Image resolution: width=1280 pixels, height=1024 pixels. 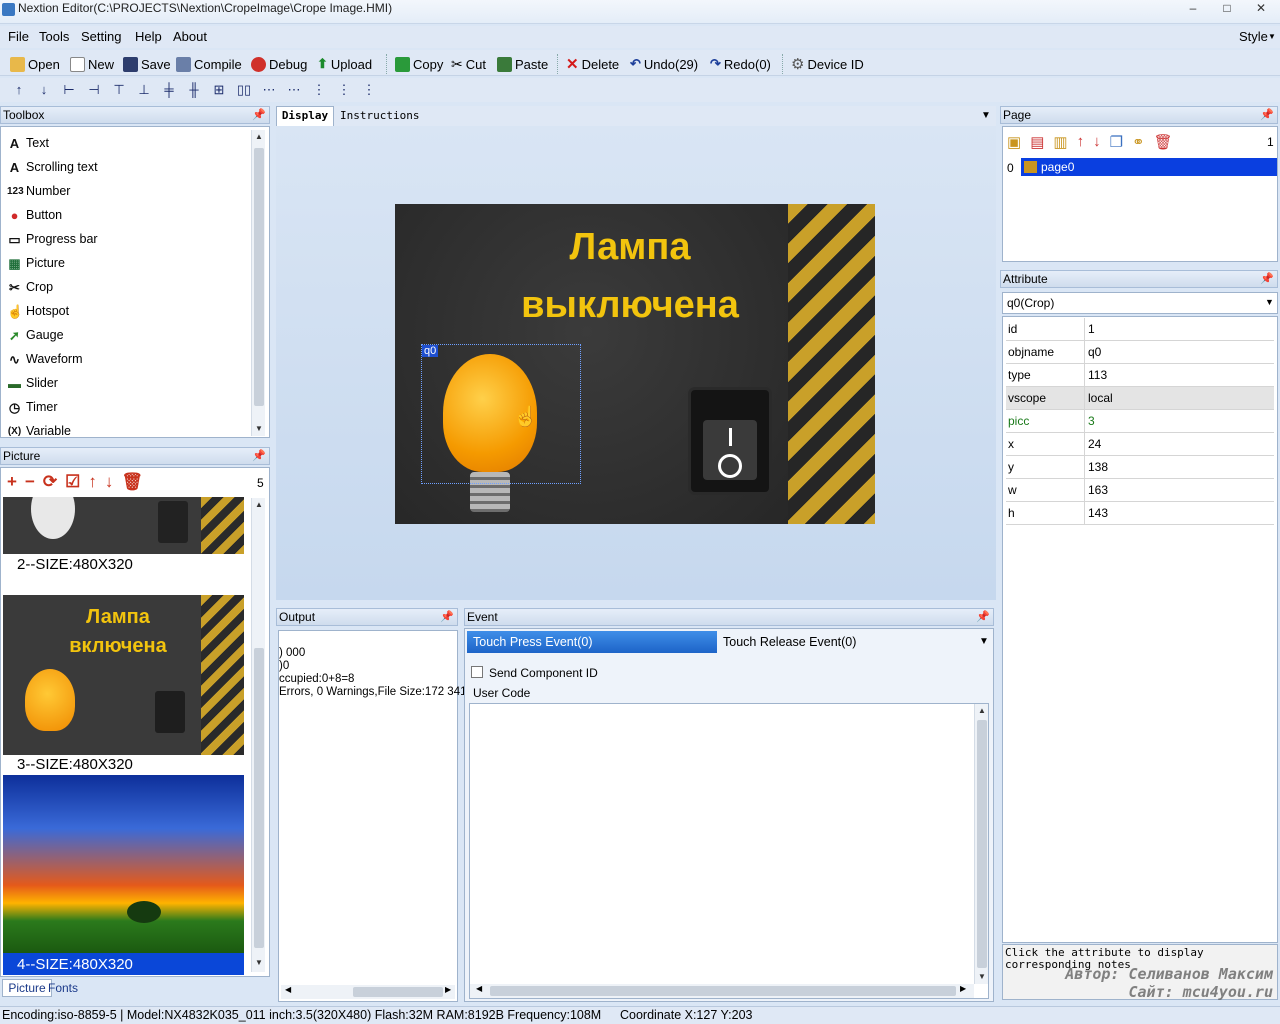 I want to click on toolbox-item-variable: (X) Variable, so click(x=39, y=431).